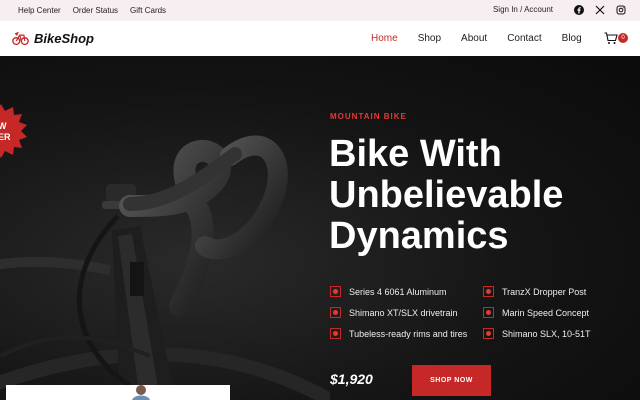 Image resolution: width=640 pixels, height=400 pixels. What do you see at coordinates (351, 379) in the screenshot?
I see `product-price: $1,920` at bounding box center [351, 379].